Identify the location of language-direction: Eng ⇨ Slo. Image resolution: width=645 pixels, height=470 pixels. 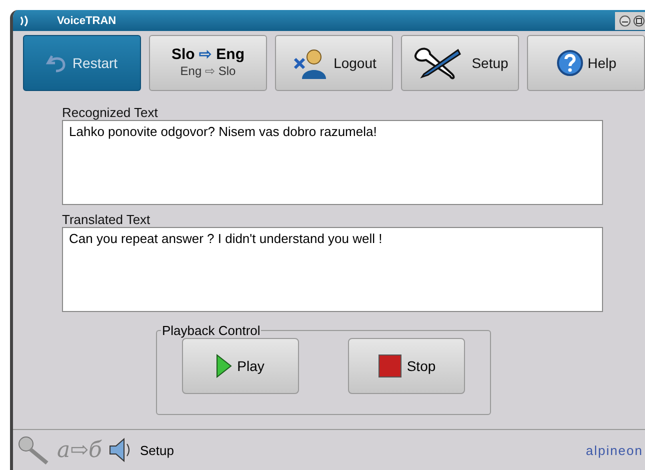
(208, 71).